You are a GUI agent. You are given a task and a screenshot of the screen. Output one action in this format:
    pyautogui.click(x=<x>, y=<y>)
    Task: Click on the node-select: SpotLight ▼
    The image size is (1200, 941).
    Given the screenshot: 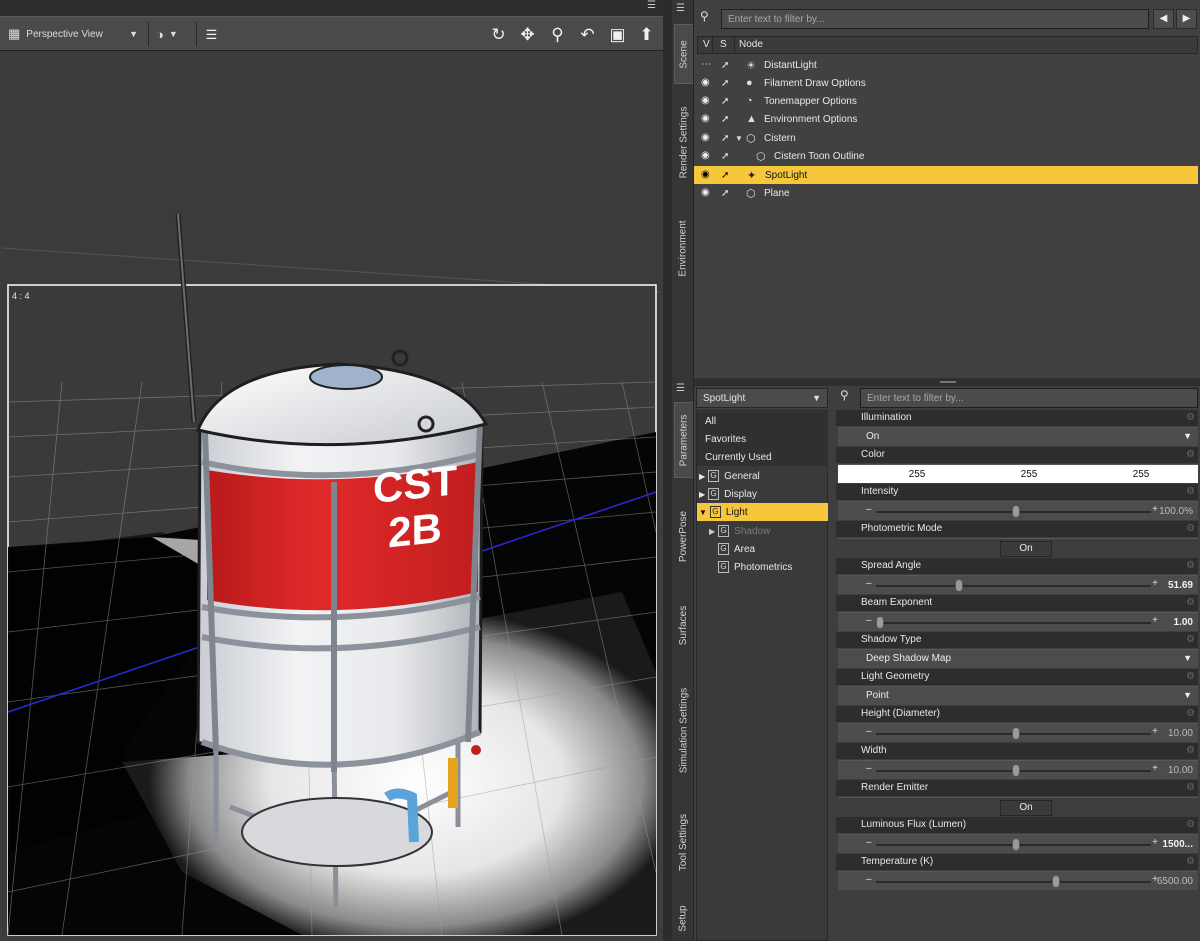 What is the action you would take?
    pyautogui.click(x=762, y=398)
    